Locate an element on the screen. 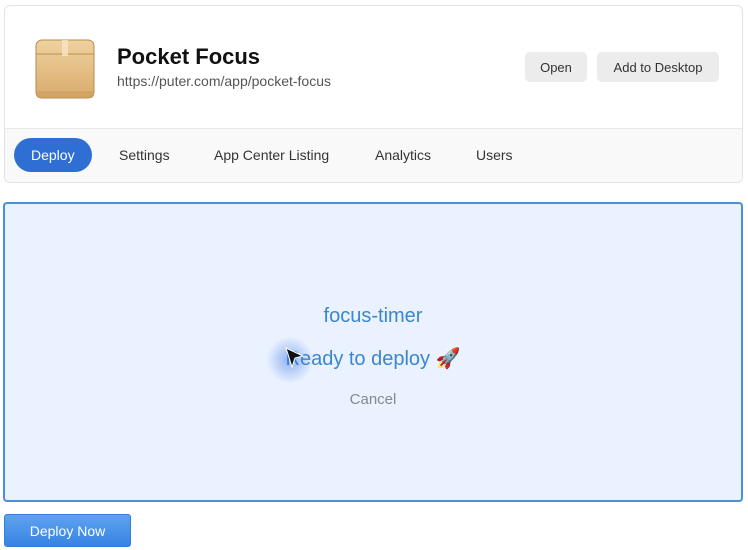 The width and height of the screenshot is (748, 550). tab-users: Users is located at coordinates (494, 155).